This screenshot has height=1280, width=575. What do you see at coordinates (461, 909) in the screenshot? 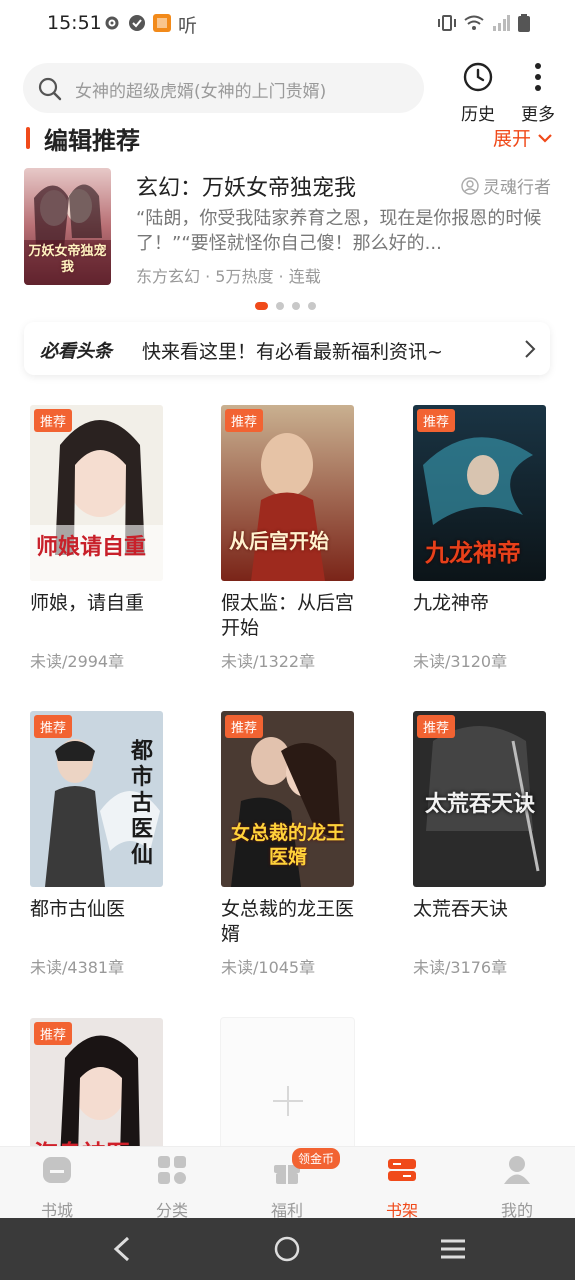
I see `book-title: 太荒吞天诀` at bounding box center [461, 909].